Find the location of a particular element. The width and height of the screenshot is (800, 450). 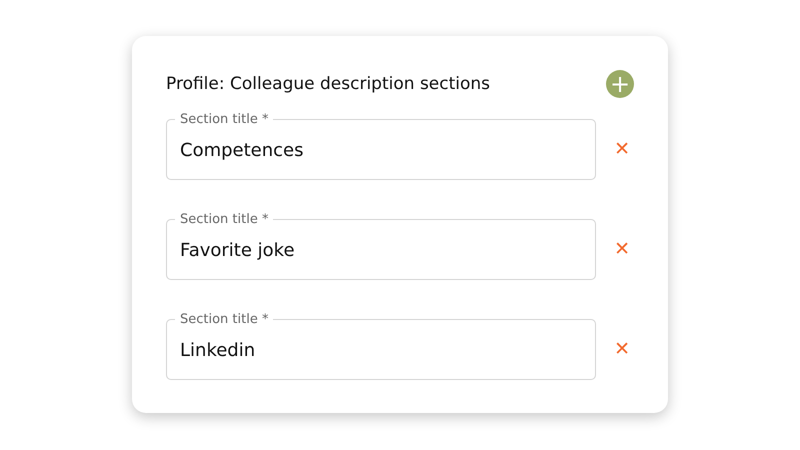

section-title-input: Competences is located at coordinates (381, 150).